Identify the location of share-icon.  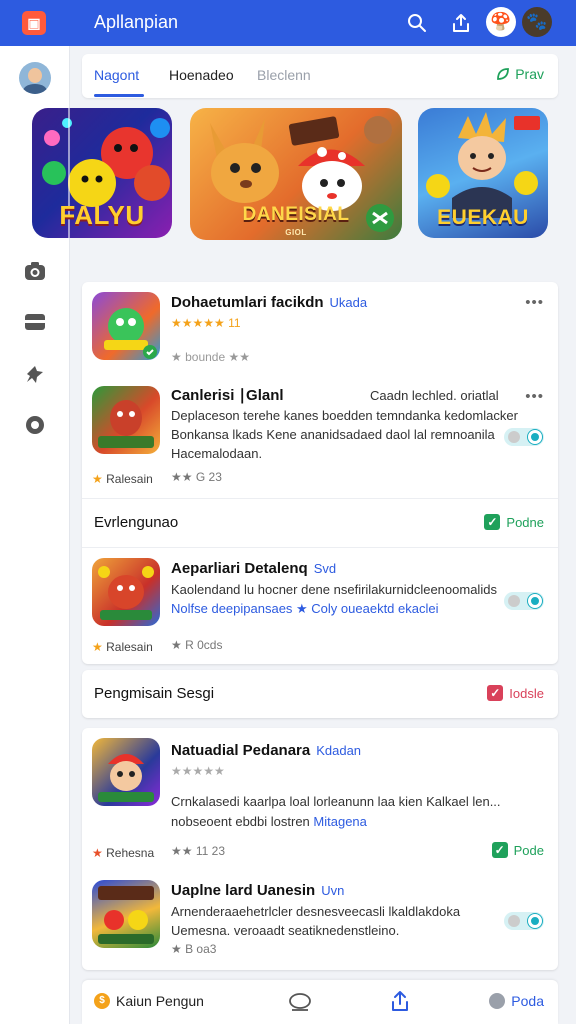
(461, 23).